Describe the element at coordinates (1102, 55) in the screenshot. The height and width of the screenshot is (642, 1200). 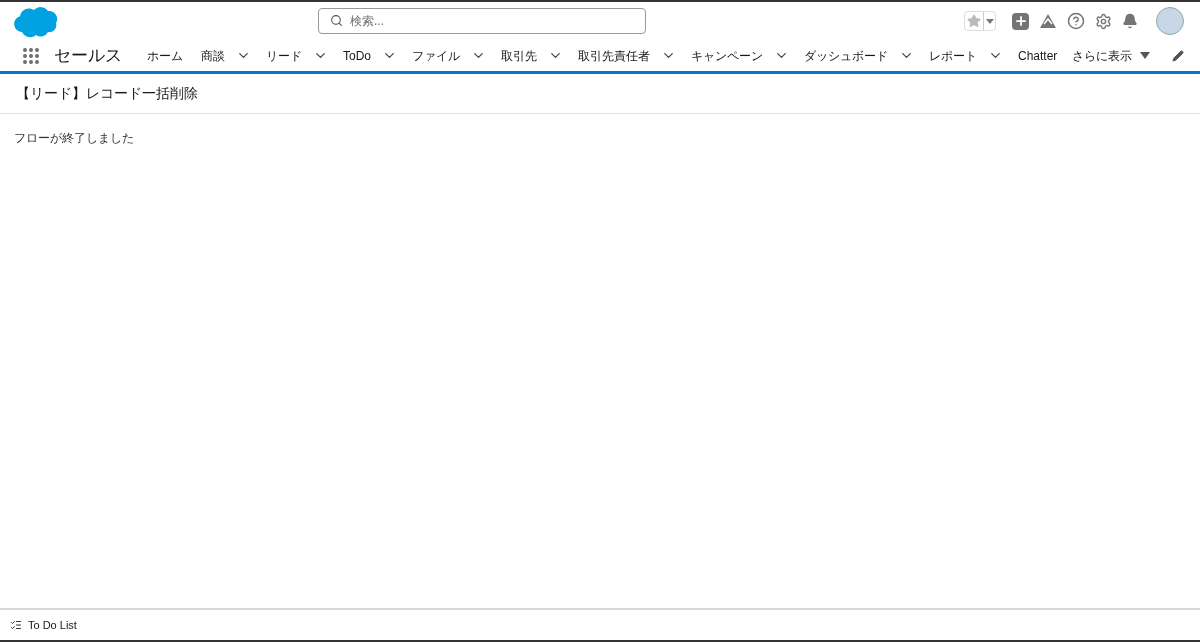
I see `more-tab: さらに表示` at that location.